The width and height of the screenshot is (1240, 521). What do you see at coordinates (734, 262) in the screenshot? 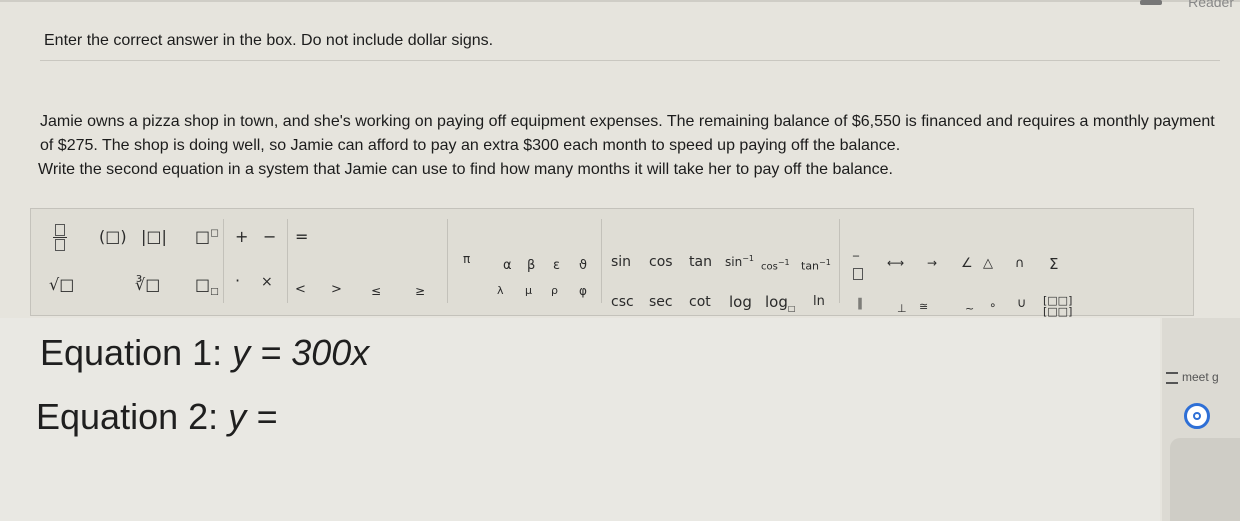
I see `arcsin-label: sin` at bounding box center [734, 262].